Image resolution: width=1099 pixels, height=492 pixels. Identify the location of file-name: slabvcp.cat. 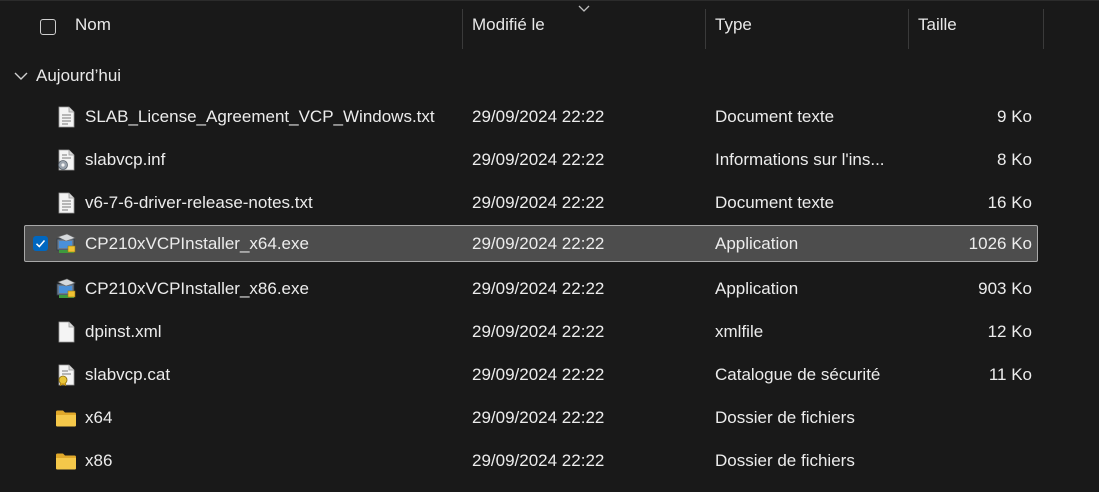
(128, 374).